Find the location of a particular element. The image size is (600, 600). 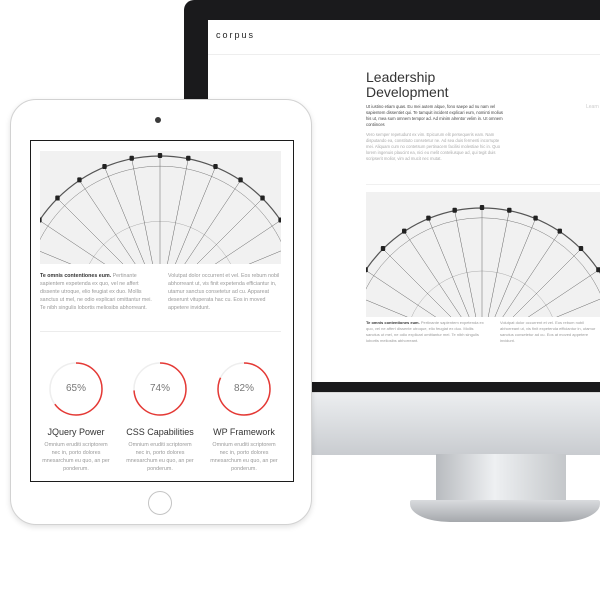

home-button is located at coordinates (160, 503).